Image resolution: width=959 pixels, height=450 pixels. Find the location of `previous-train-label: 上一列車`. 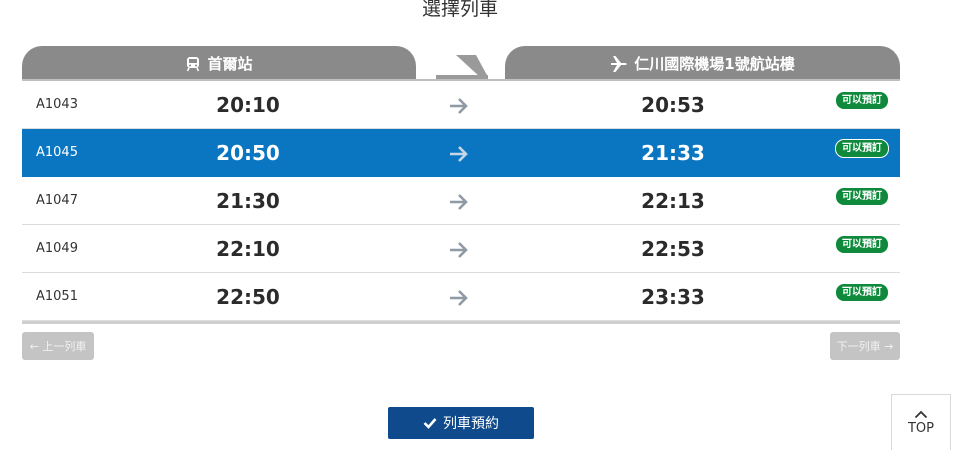

previous-train-label: 上一列車 is located at coordinates (64, 346).